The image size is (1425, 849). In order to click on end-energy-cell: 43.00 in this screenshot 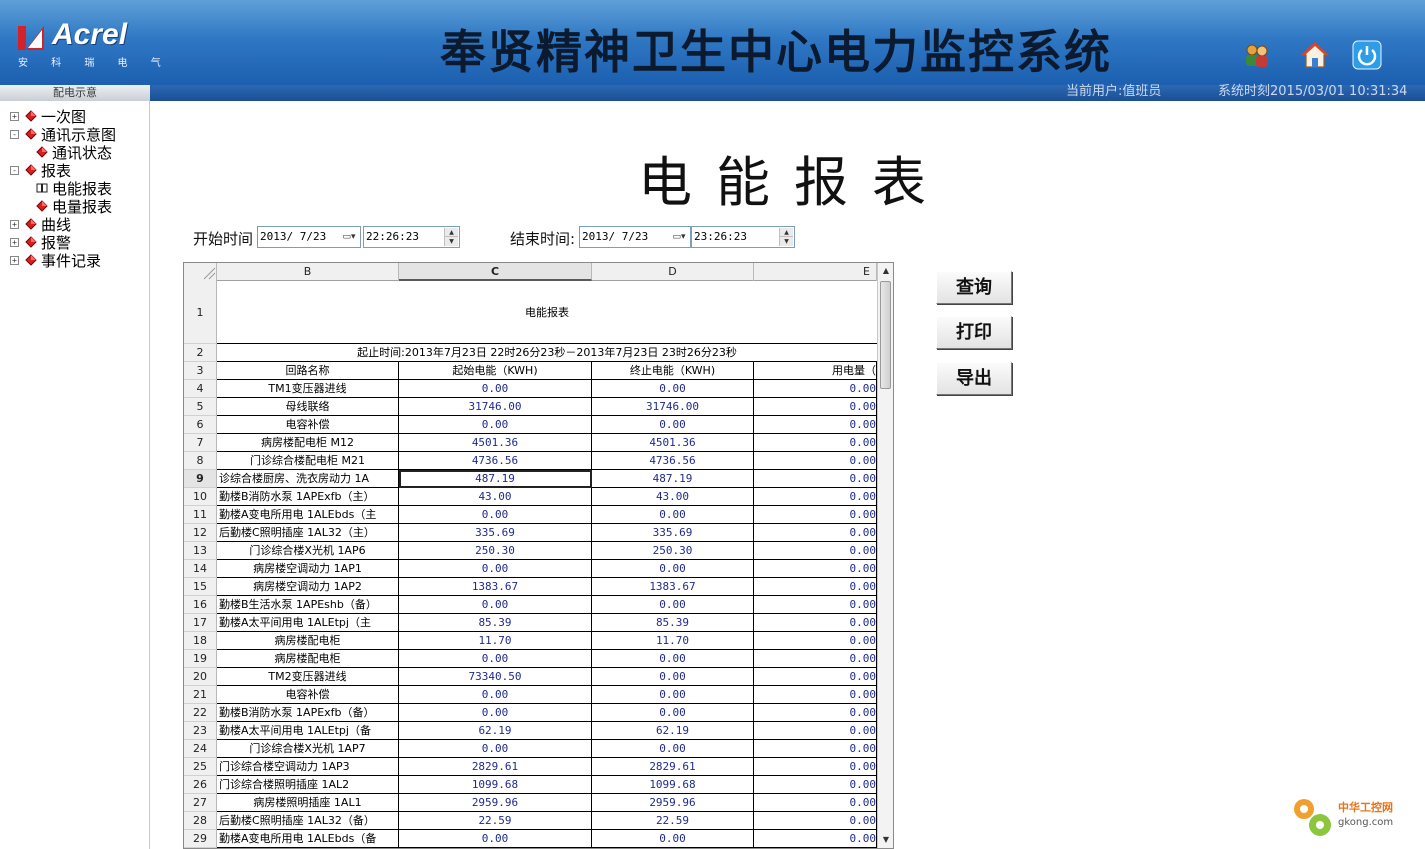, I will do `click(673, 497)`.